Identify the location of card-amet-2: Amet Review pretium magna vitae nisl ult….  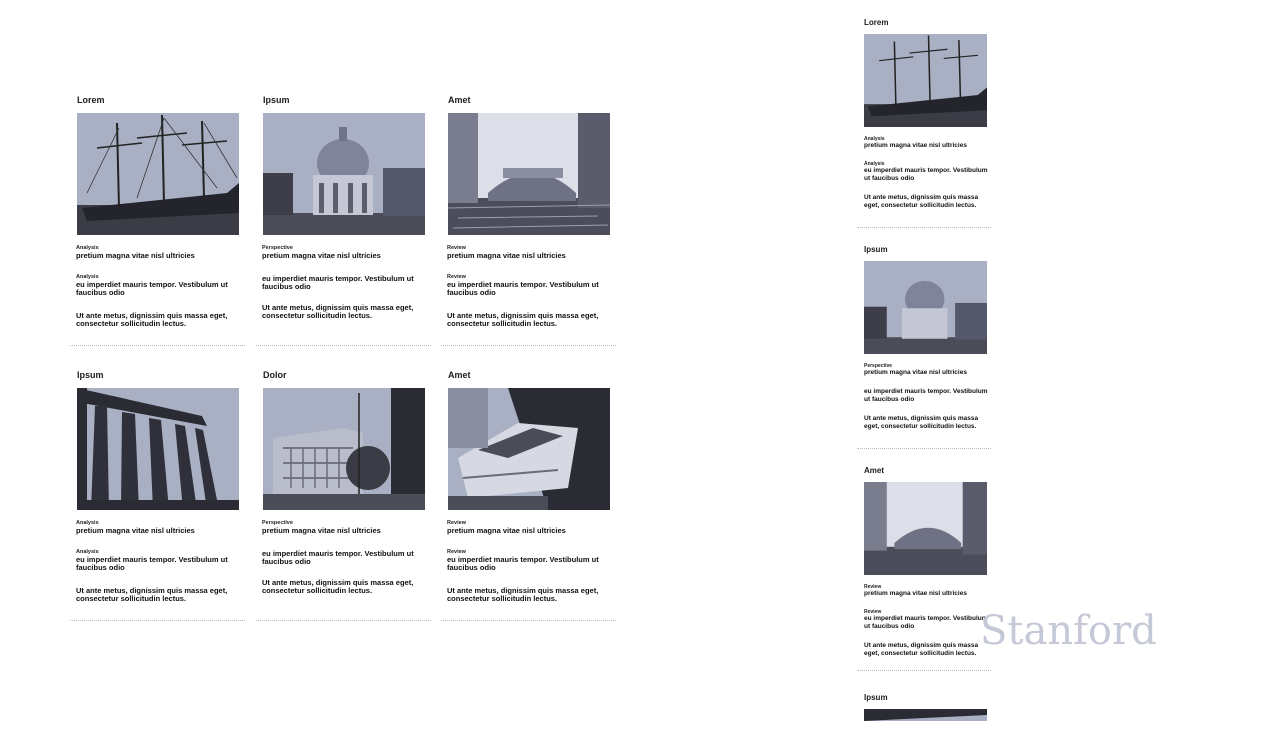
(528, 494).